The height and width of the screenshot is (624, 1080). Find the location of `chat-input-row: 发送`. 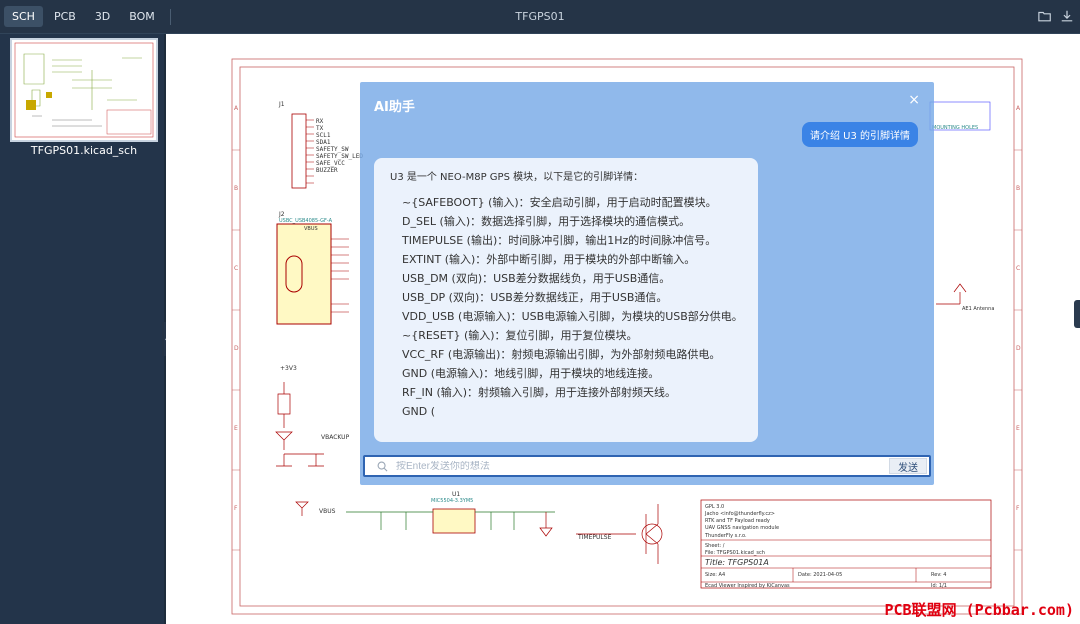

chat-input-row: 发送 is located at coordinates (647, 466).